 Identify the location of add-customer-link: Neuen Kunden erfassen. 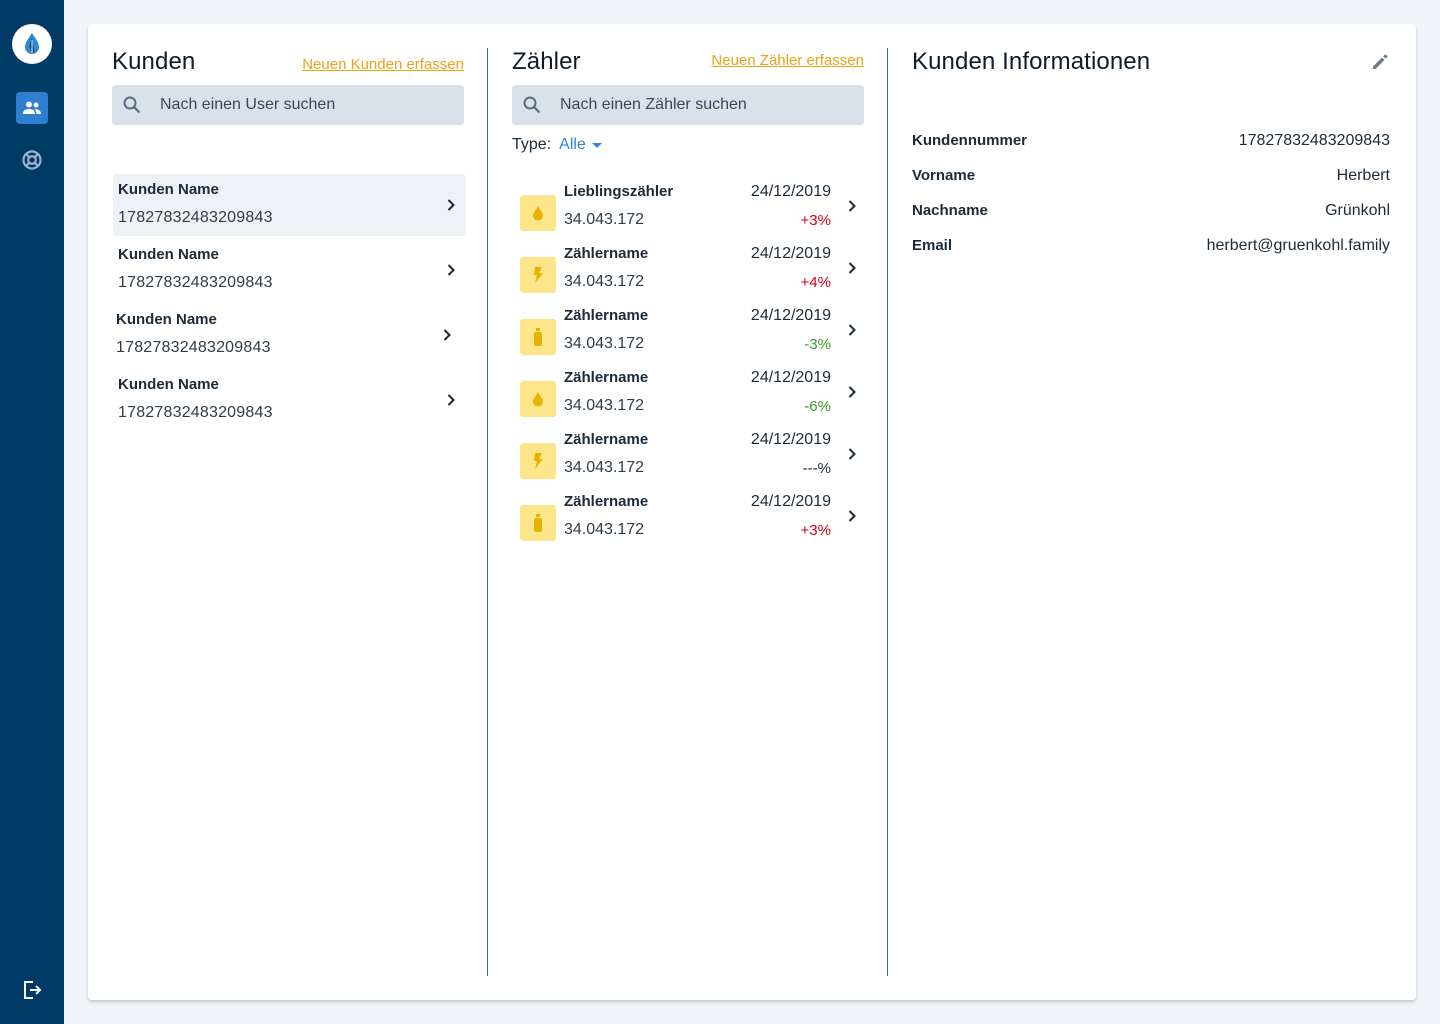
(383, 64).